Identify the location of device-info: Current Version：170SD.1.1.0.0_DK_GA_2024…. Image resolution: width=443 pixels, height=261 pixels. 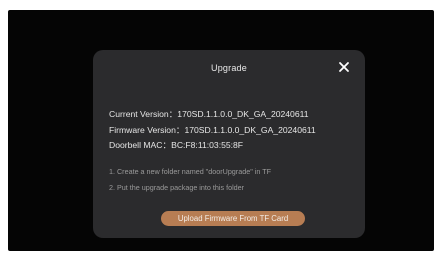
(212, 130).